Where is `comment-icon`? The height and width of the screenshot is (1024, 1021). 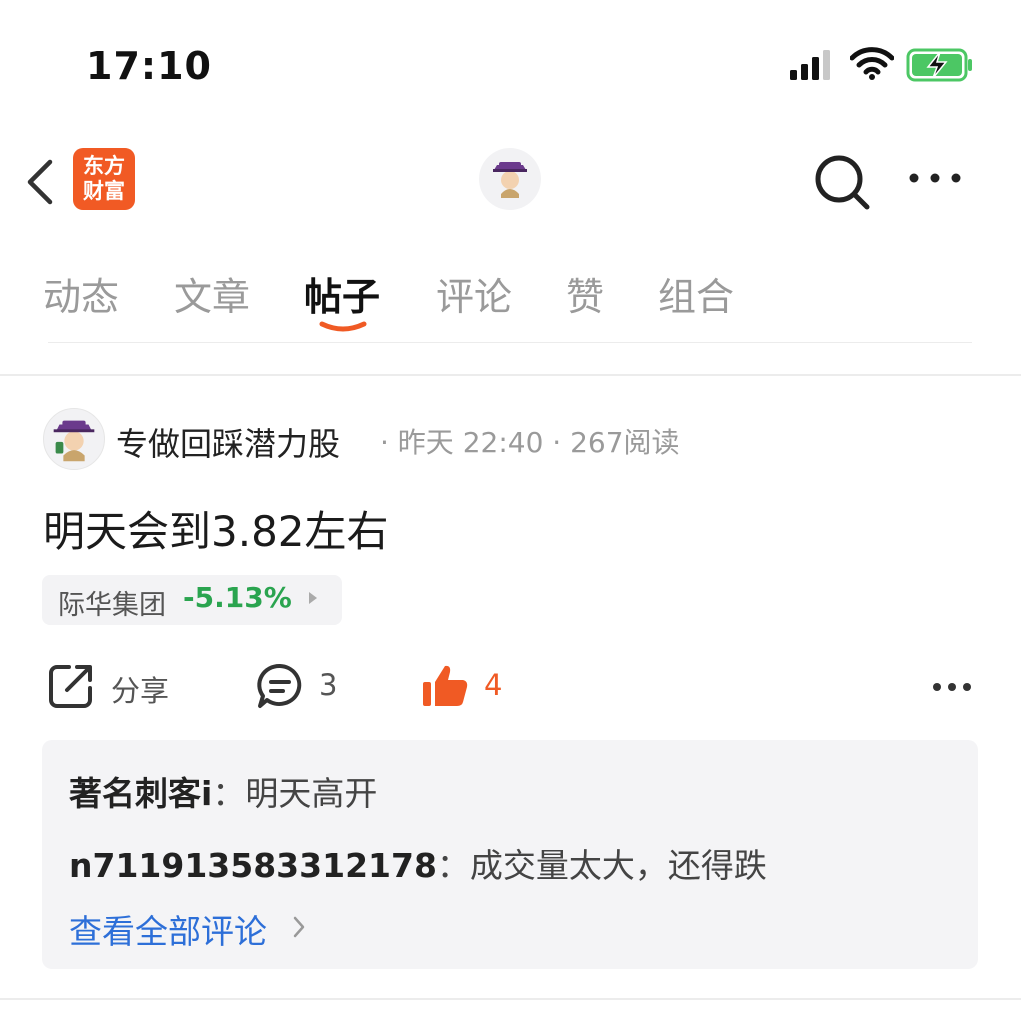 comment-icon is located at coordinates (280, 688).